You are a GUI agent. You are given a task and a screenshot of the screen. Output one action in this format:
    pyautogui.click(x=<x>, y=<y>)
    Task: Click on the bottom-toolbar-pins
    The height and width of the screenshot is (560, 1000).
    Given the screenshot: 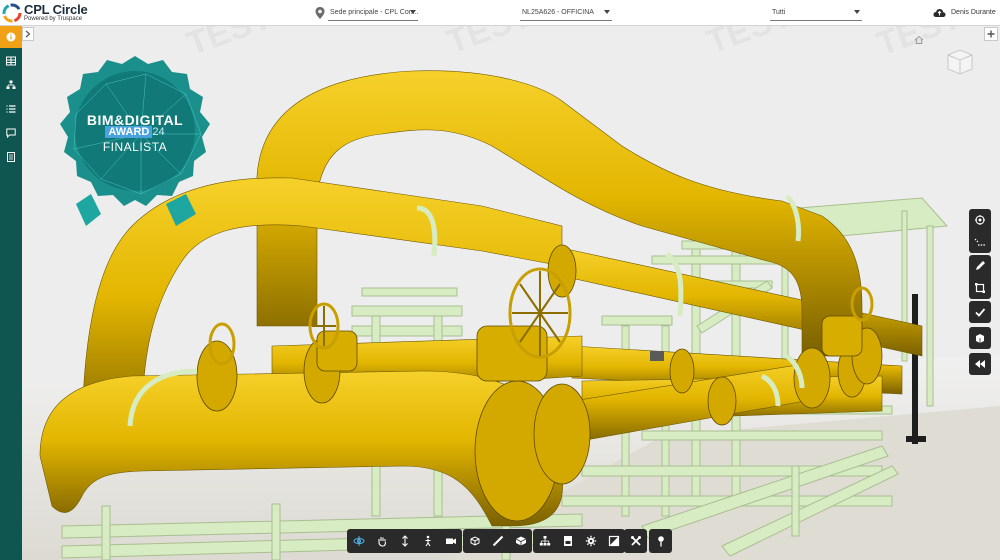 What is the action you would take?
    pyautogui.click(x=660, y=541)
    